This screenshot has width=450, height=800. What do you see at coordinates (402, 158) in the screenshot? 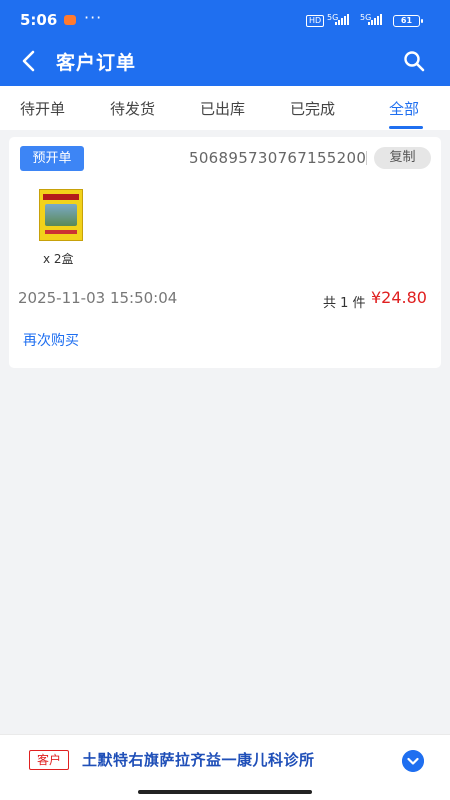
I see `copy-button: 复制` at bounding box center [402, 158].